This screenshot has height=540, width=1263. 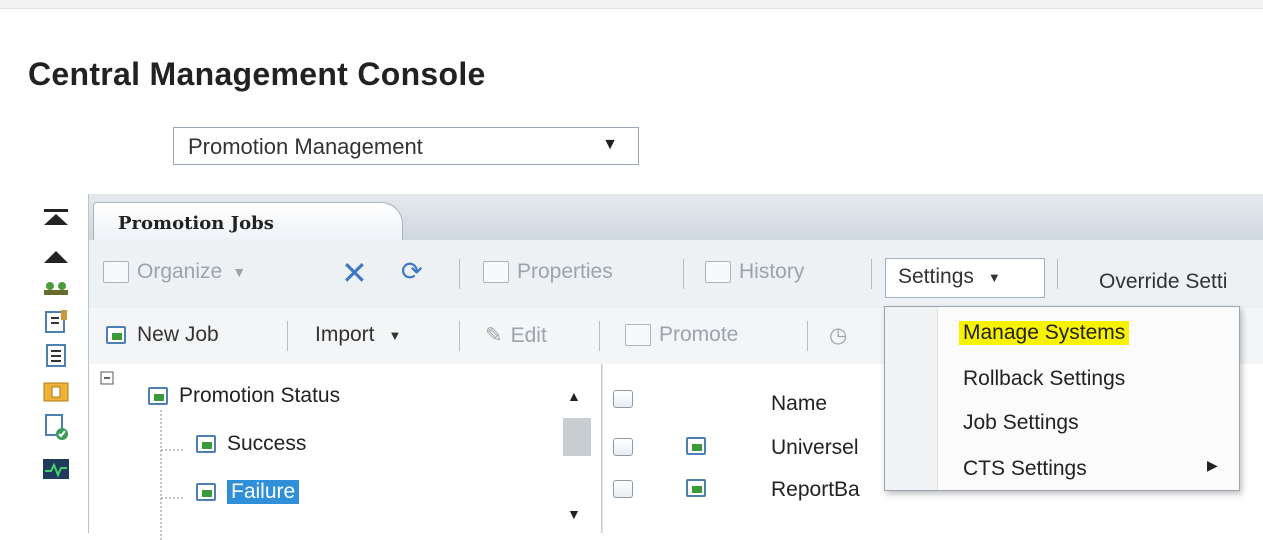 I want to click on tab-bar: Promotion Jobs, so click(x=676, y=217).